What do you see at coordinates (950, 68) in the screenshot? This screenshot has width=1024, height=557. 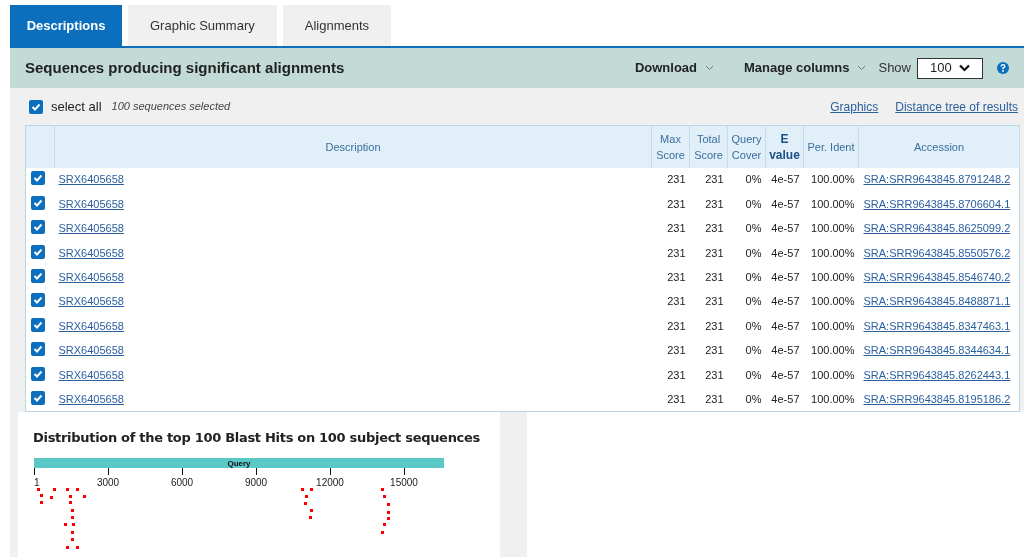 I see `show-select: 100` at bounding box center [950, 68].